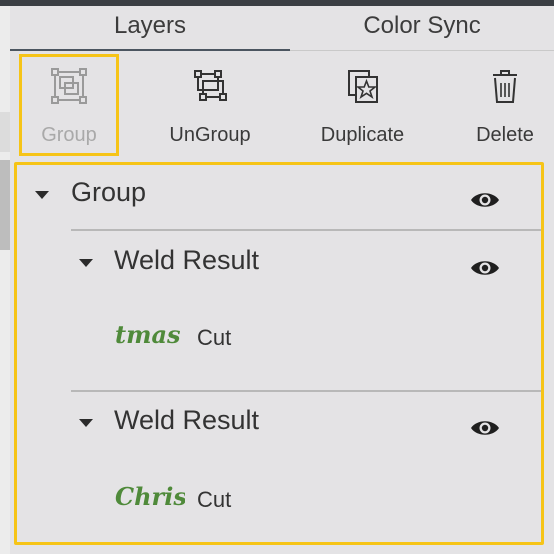 The width and height of the screenshot is (554, 554). Describe the element at coordinates (5, 132) in the screenshot. I see `canvas-edge-shade` at that location.